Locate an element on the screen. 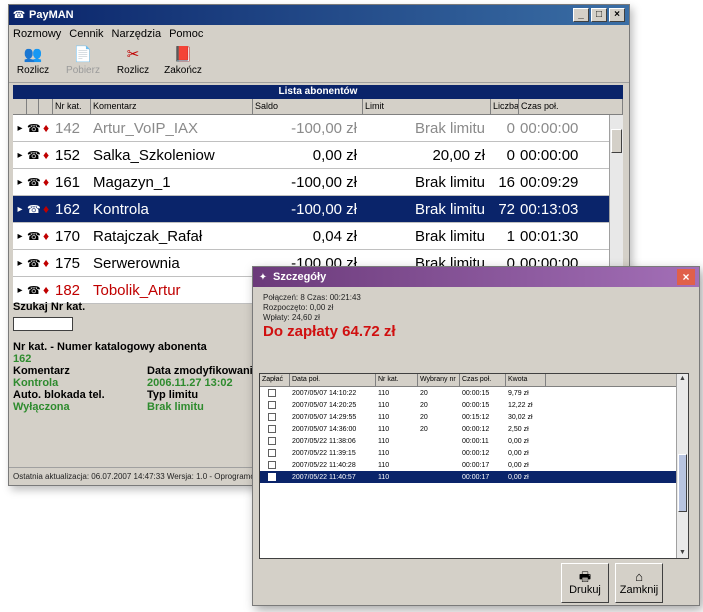 The width and height of the screenshot is (703, 612). row-time: 00:09:29 is located at coordinates (549, 182).